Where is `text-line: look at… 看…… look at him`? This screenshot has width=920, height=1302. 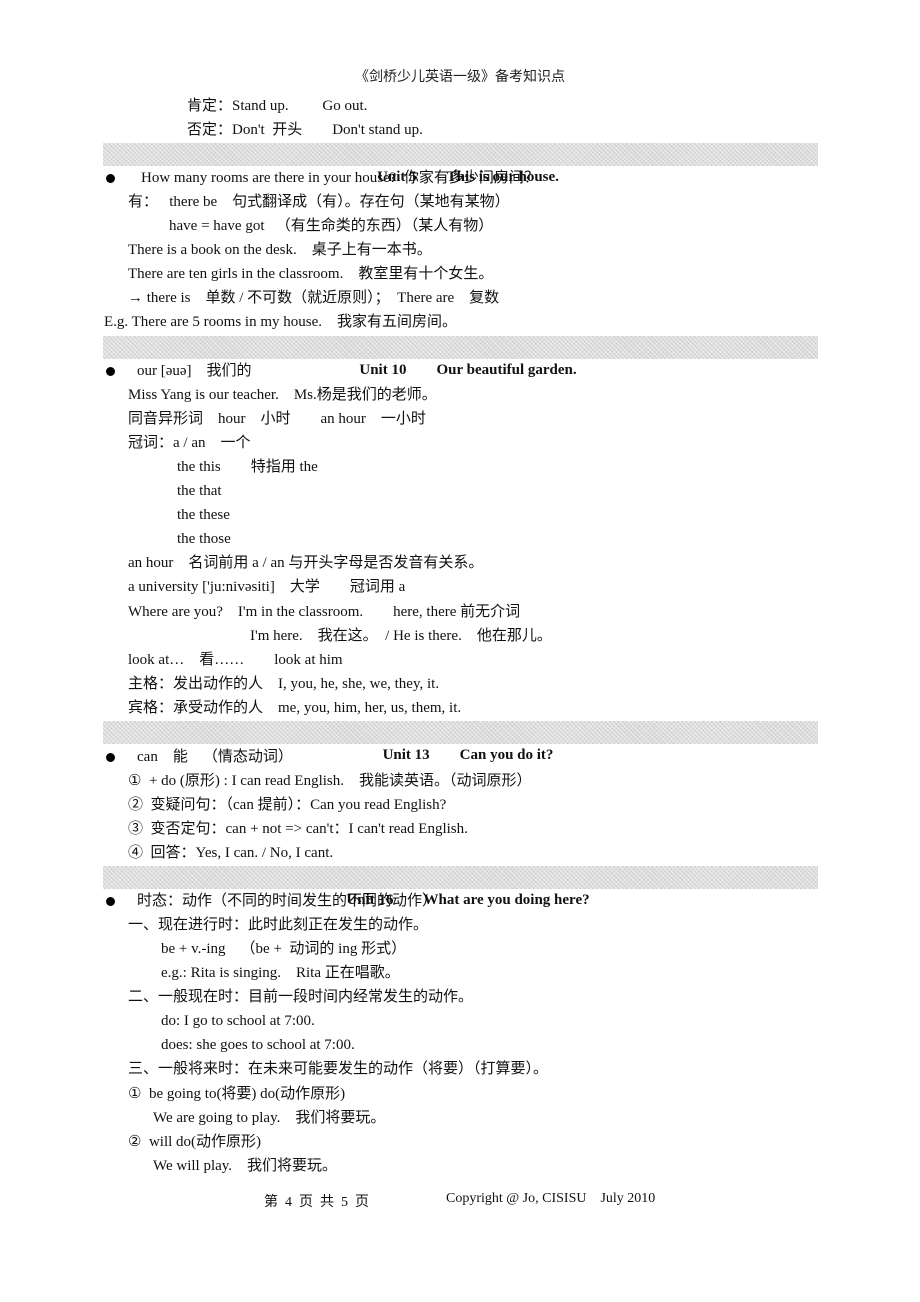
text-line: look at… 看…… look at him is located at coordinates (235, 660).